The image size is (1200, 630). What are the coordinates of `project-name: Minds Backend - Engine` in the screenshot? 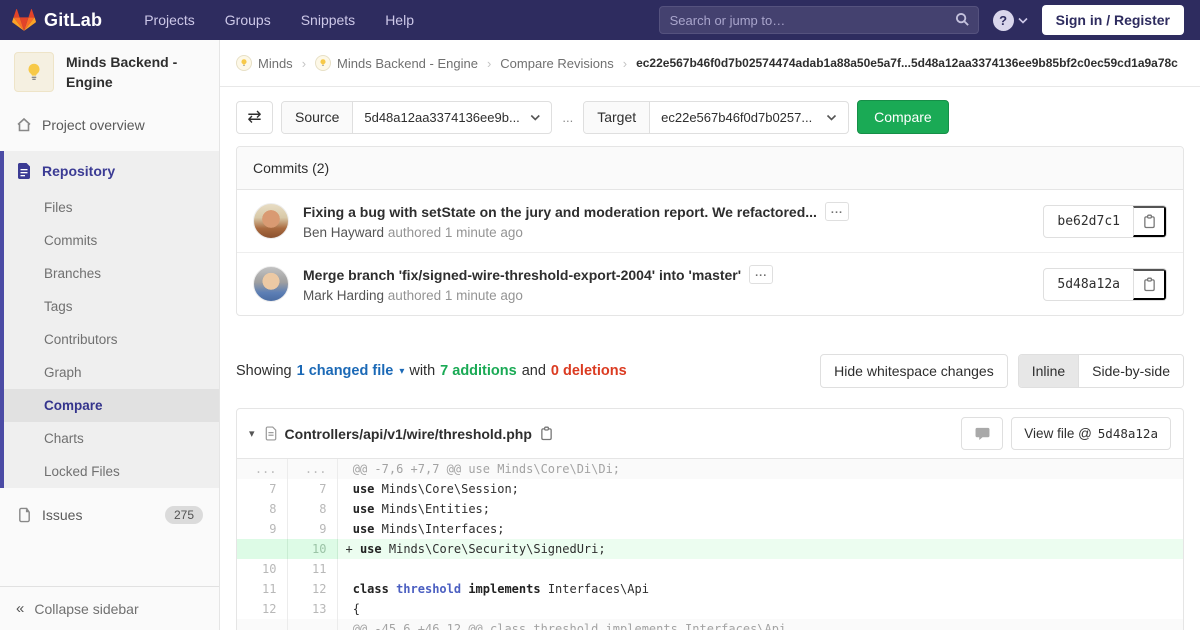 It's located at (122, 72).